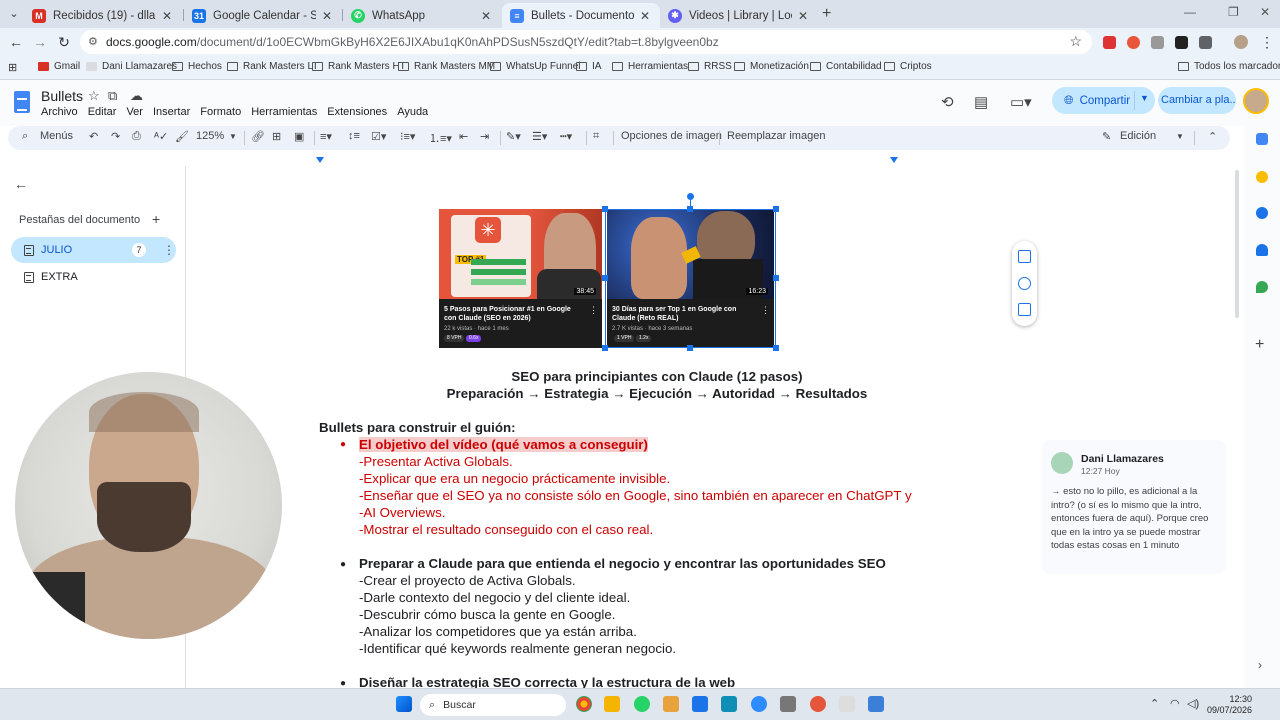  I want to click on add-comment-icon: ⊞, so click(276, 136).